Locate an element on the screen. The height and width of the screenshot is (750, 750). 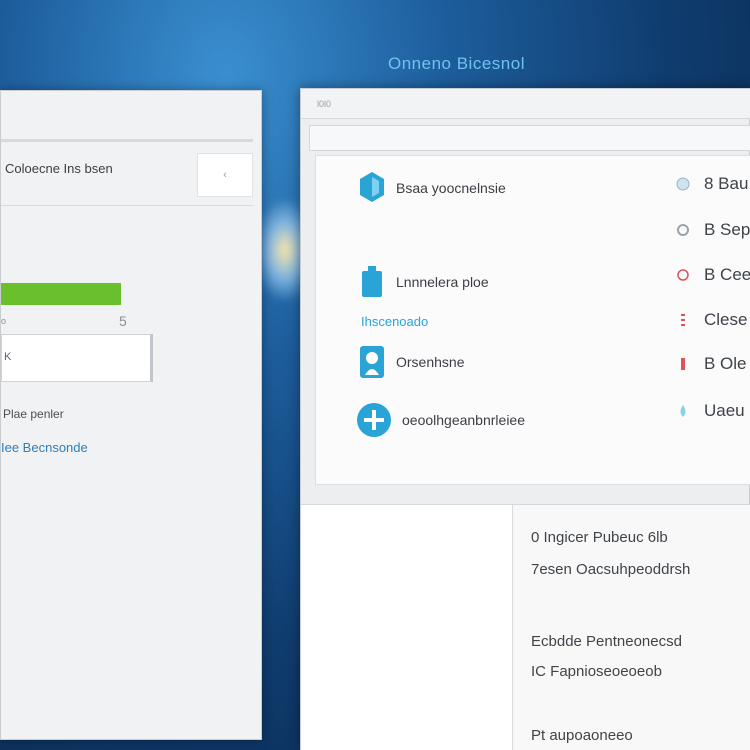
globe-icon is located at coordinates (683, 184).